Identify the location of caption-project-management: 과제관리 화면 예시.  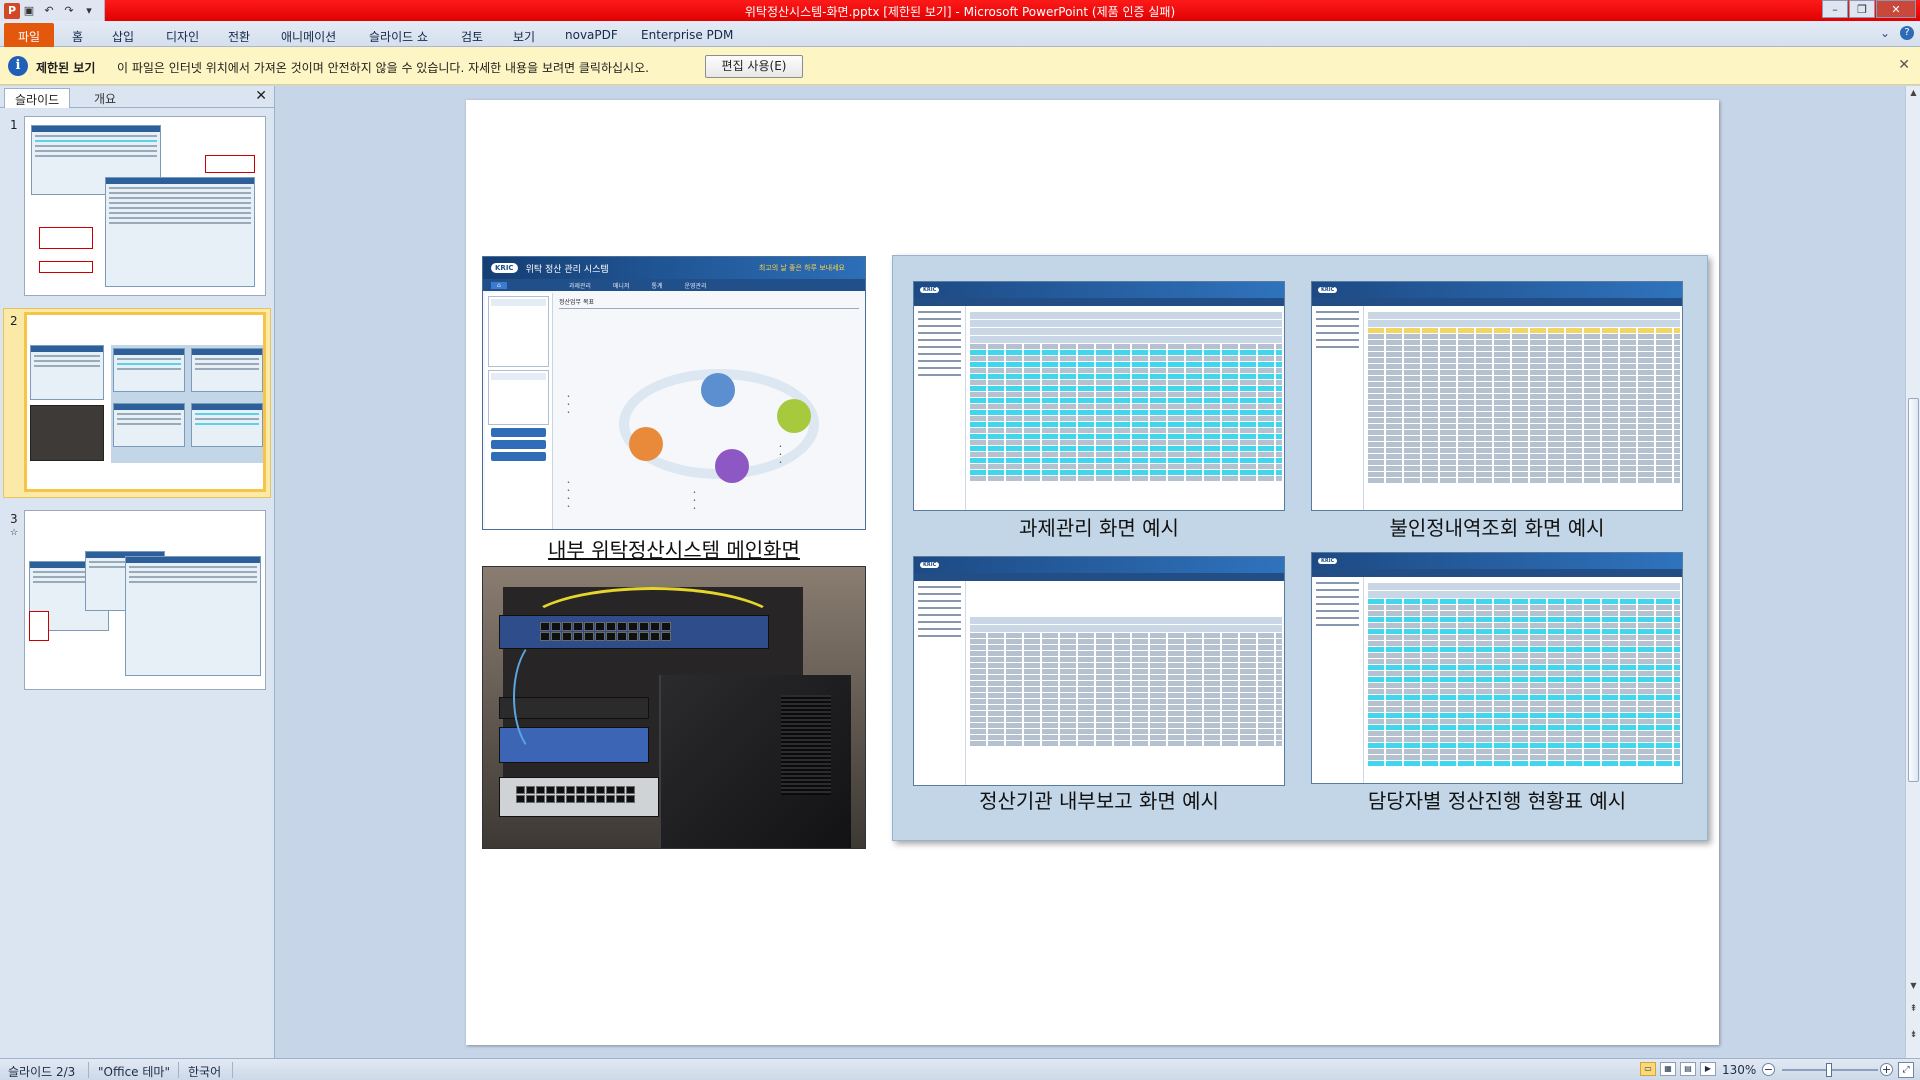
(1099, 528).